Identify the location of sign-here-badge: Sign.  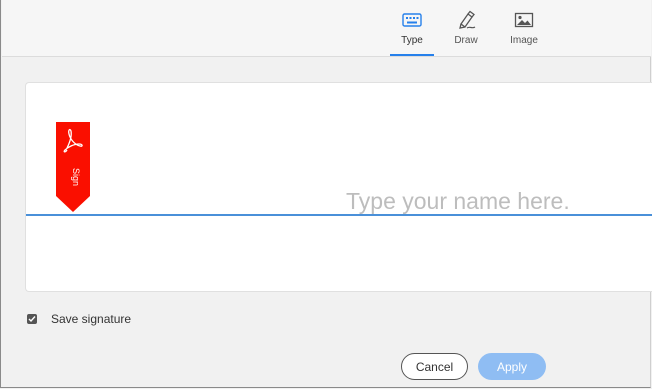
(73, 170).